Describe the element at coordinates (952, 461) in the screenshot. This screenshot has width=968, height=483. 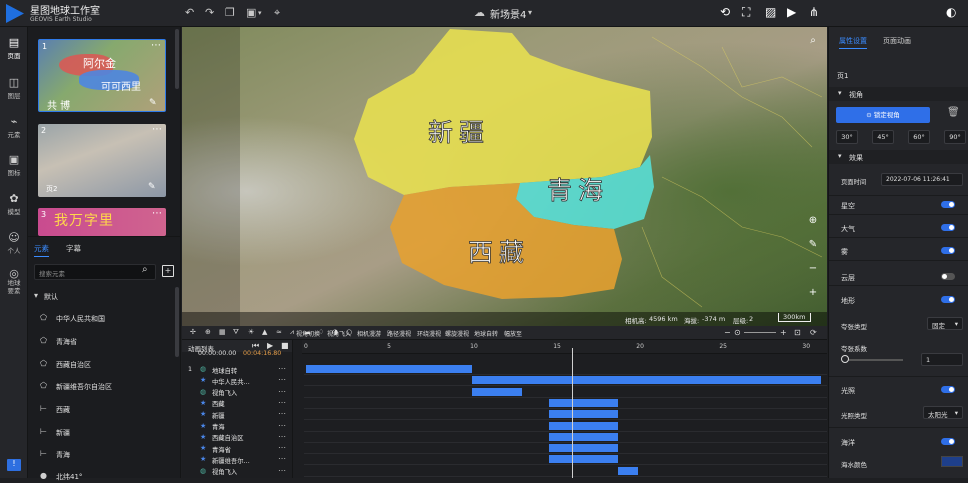
I see `ocean-color-swatch` at that location.